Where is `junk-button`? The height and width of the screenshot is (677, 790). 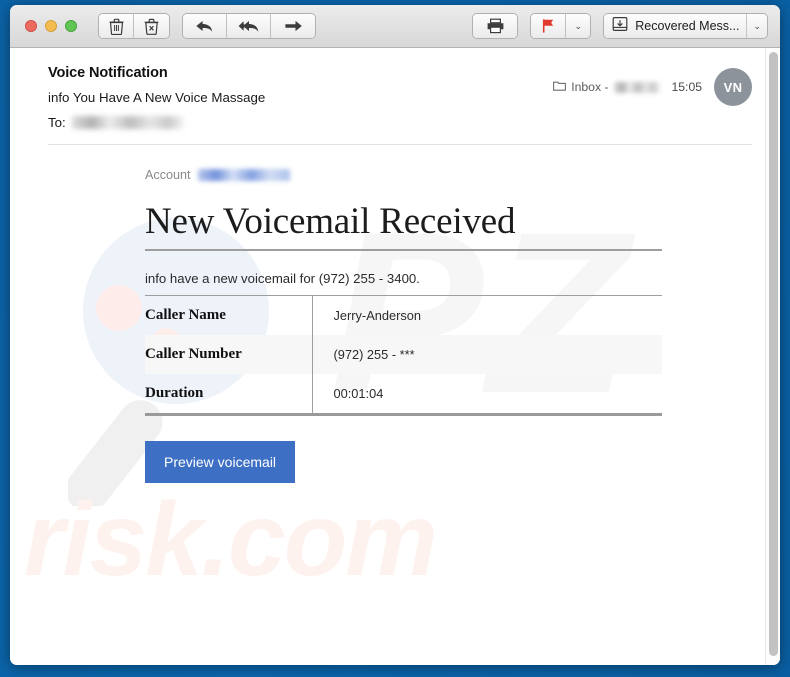
junk-button is located at coordinates (151, 26).